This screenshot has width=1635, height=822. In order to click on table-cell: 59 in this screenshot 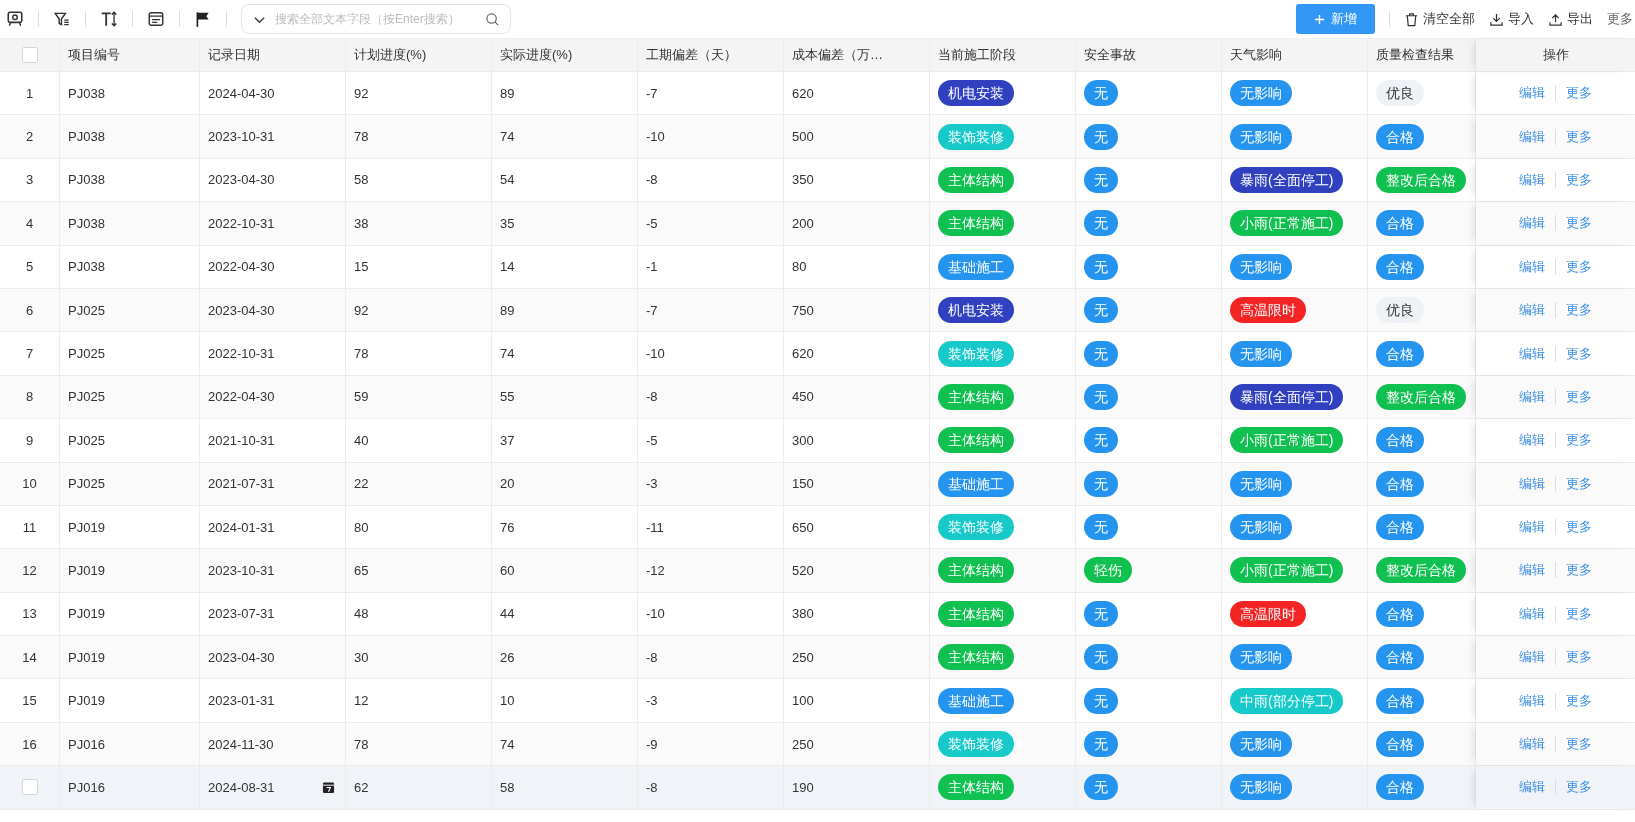, I will do `click(361, 397)`.